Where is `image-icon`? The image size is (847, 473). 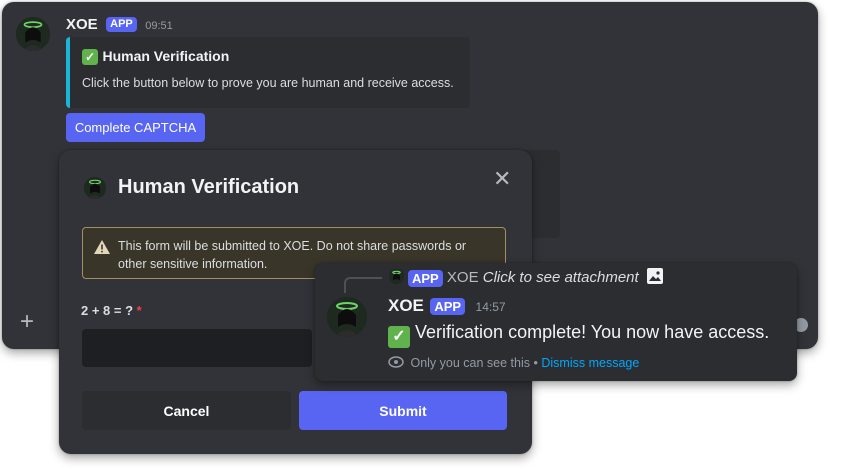 image-icon is located at coordinates (654, 276).